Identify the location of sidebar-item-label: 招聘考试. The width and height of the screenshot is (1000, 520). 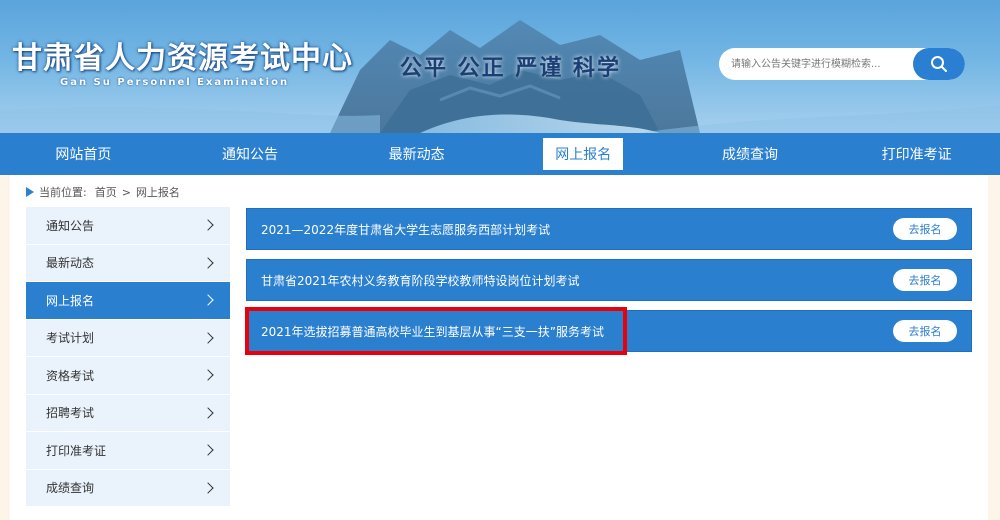
(70, 413).